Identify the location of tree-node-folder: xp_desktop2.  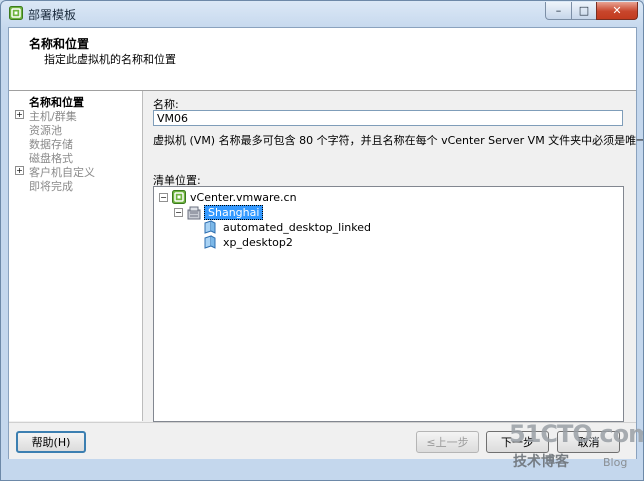
(248, 242).